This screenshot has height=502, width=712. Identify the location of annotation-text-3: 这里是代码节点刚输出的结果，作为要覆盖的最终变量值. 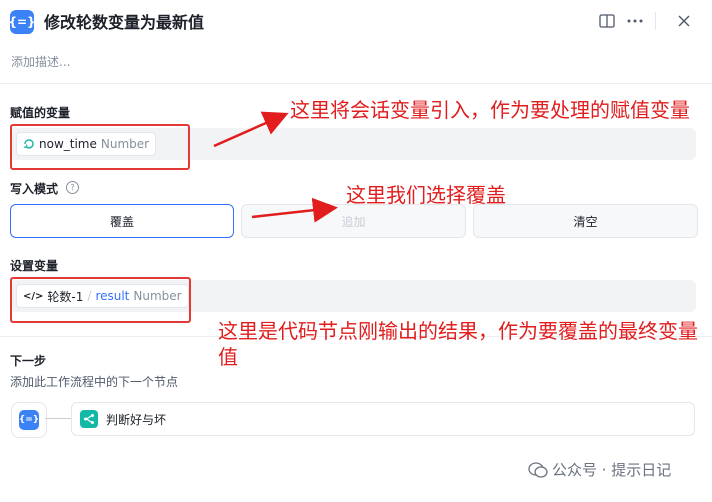
(458, 344).